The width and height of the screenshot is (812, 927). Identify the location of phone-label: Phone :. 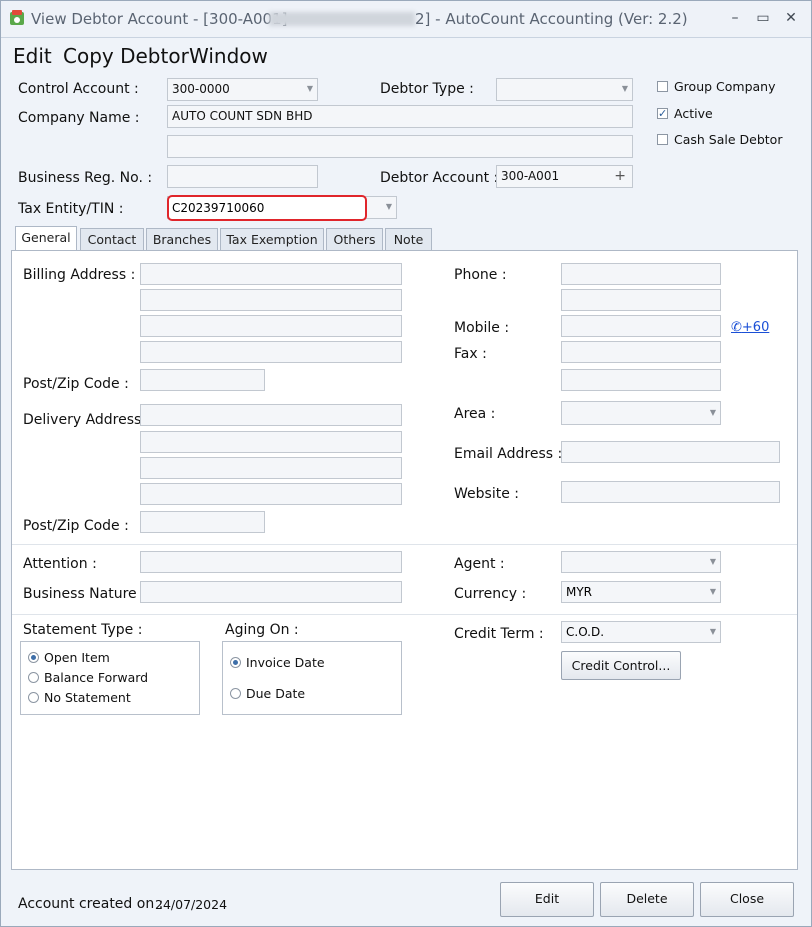
(480, 275).